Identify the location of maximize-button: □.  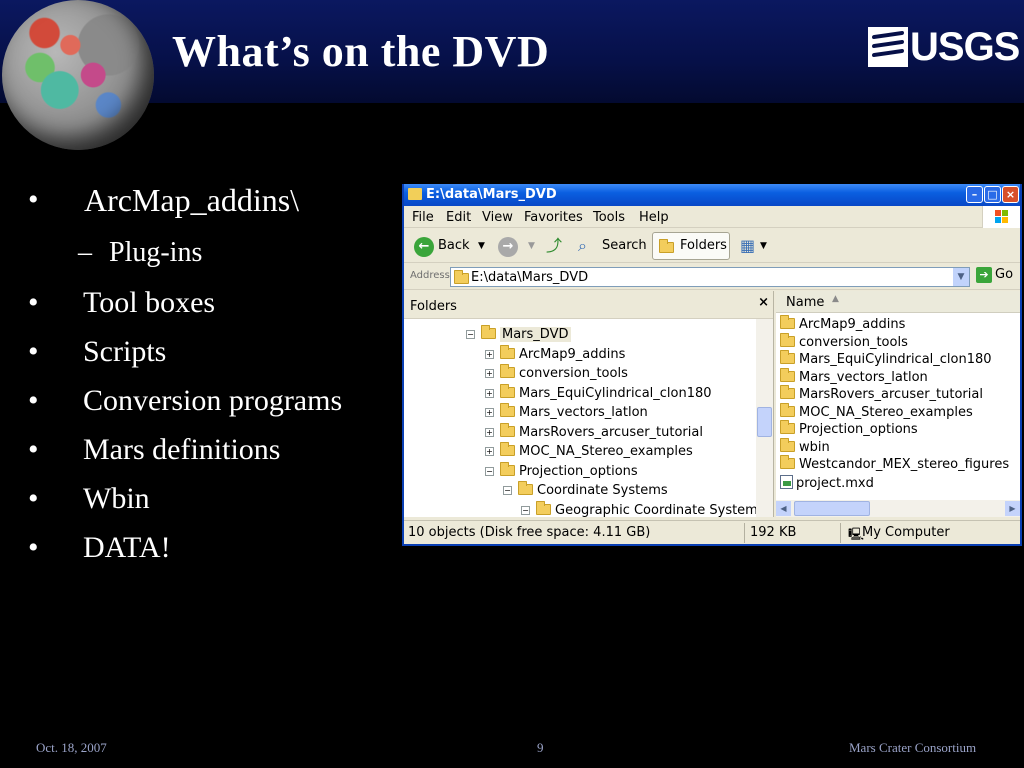
(992, 194).